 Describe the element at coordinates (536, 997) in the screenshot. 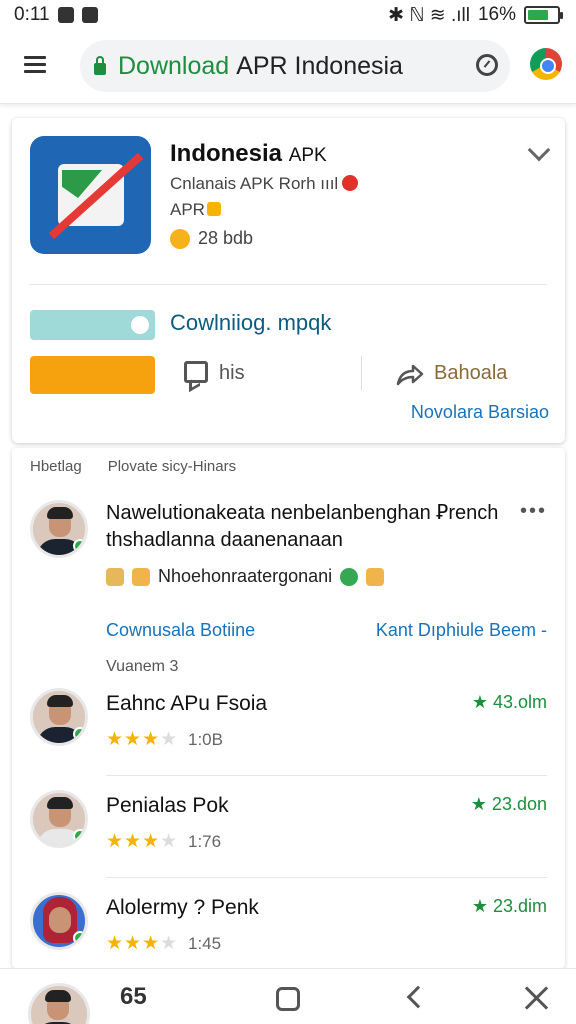

I see `close-icon` at that location.